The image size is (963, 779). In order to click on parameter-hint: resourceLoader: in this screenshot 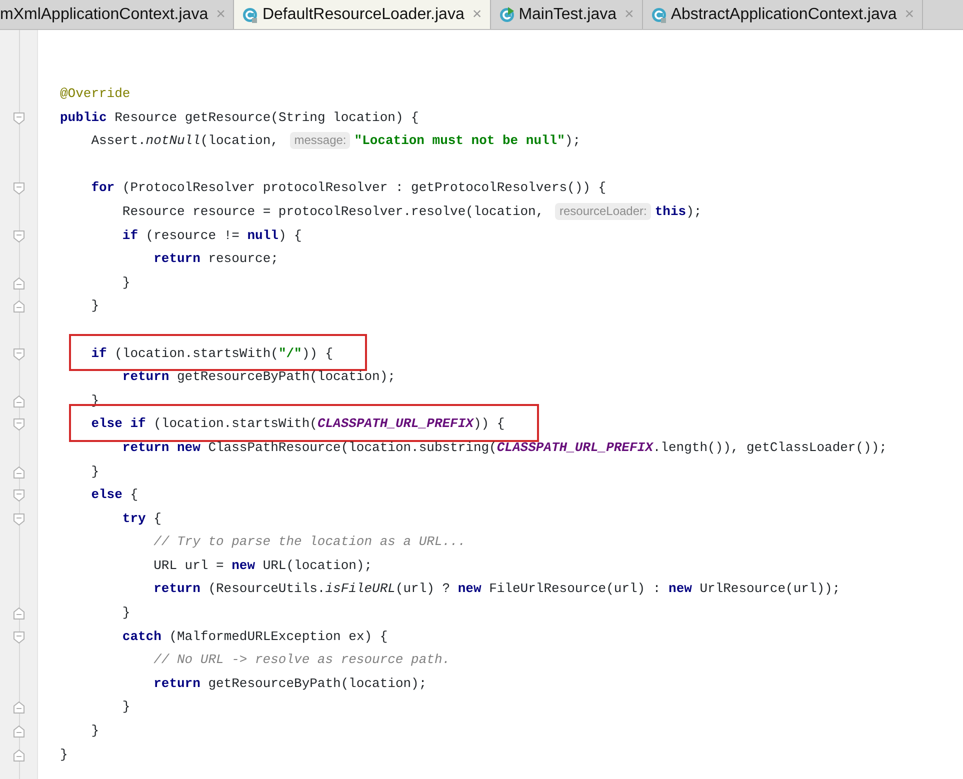, I will do `click(603, 211)`.